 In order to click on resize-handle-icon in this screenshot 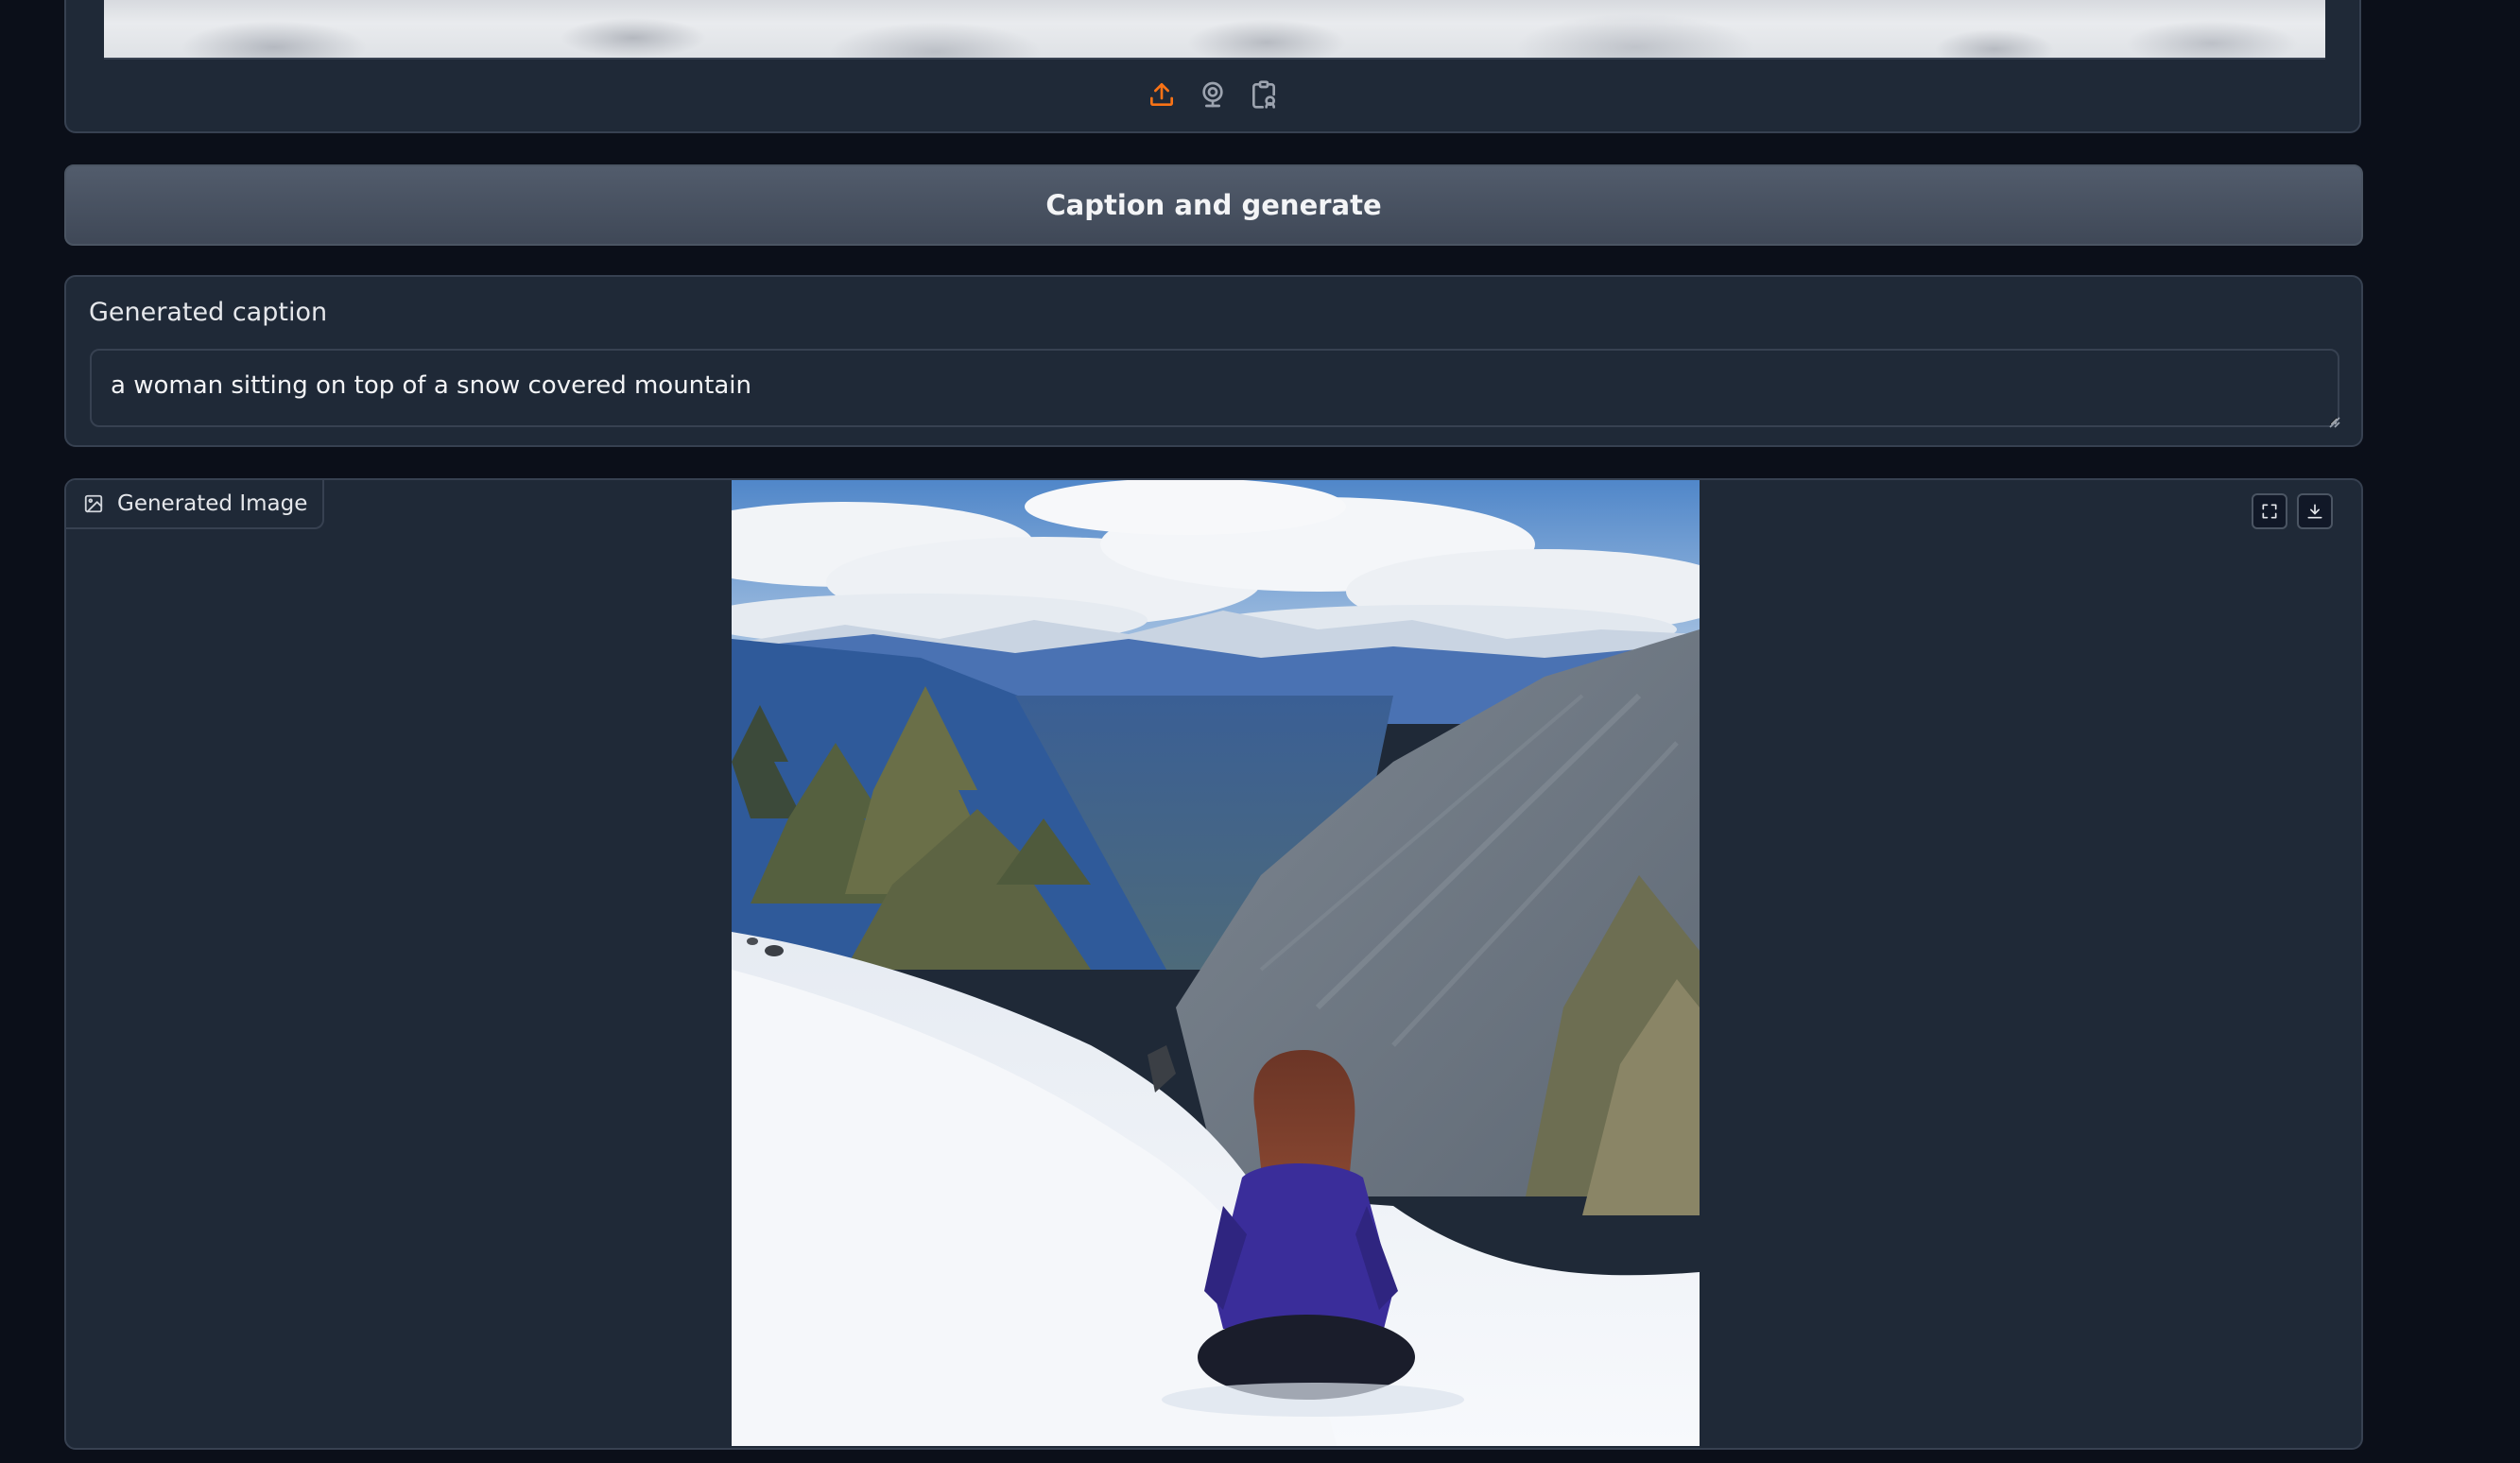, I will do `click(2333, 421)`.